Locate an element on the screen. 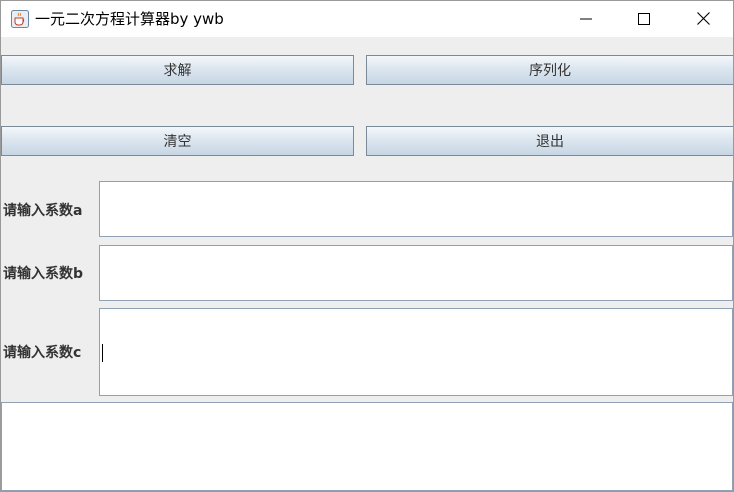 This screenshot has width=734, height=492. minimize-button is located at coordinates (586, 19).